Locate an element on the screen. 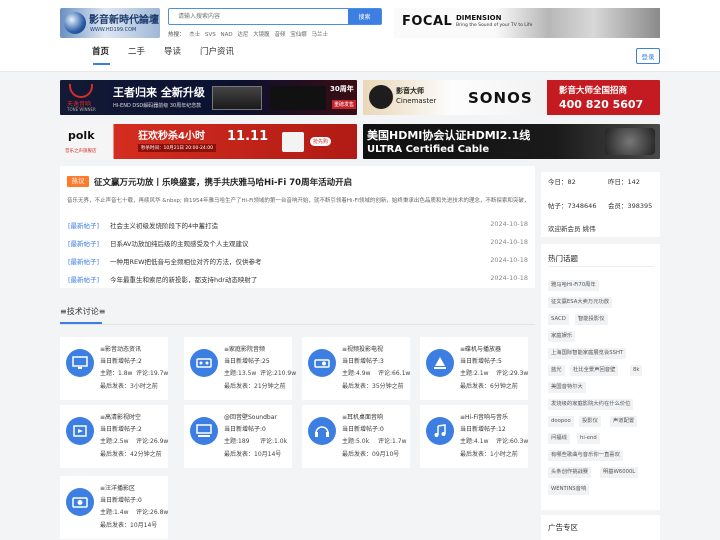  forum-replies: 评论:26.9w is located at coordinates (152, 441).